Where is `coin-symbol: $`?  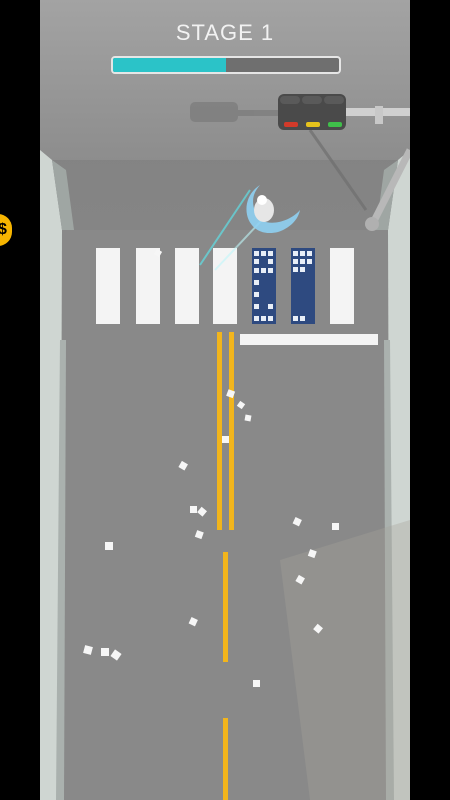 coin-symbol: $ is located at coordinates (3, 229).